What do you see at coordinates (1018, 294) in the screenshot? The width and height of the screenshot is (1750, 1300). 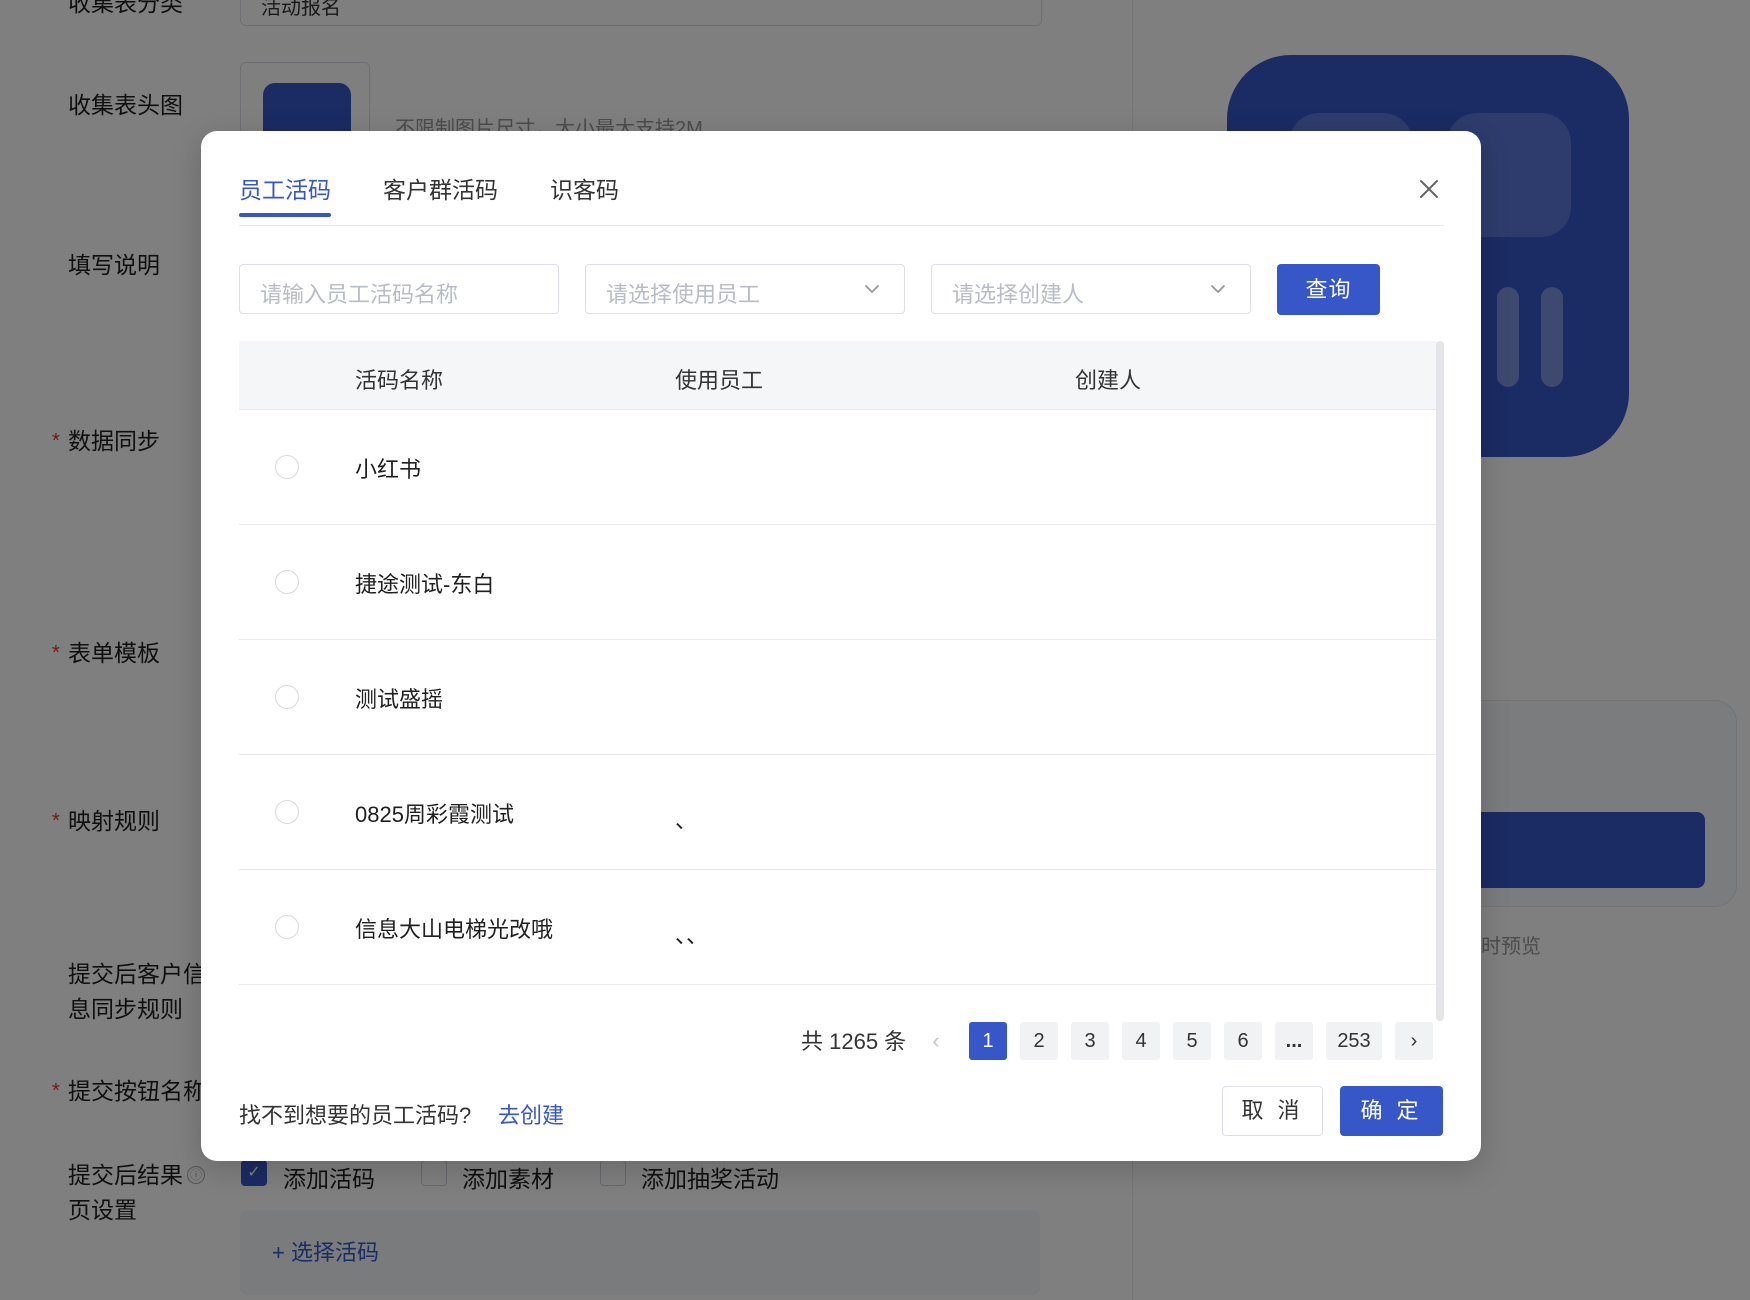 I see `creator-select-placeholder: 请选择创建人` at bounding box center [1018, 294].